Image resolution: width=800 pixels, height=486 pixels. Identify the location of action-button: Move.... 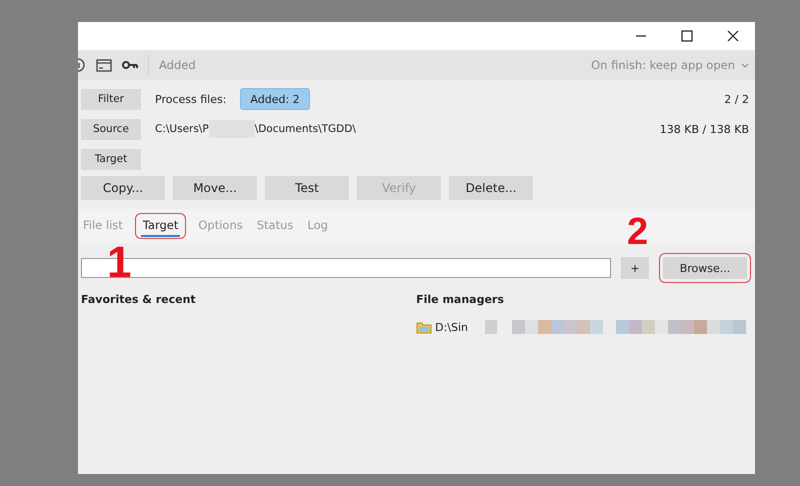
(215, 188).